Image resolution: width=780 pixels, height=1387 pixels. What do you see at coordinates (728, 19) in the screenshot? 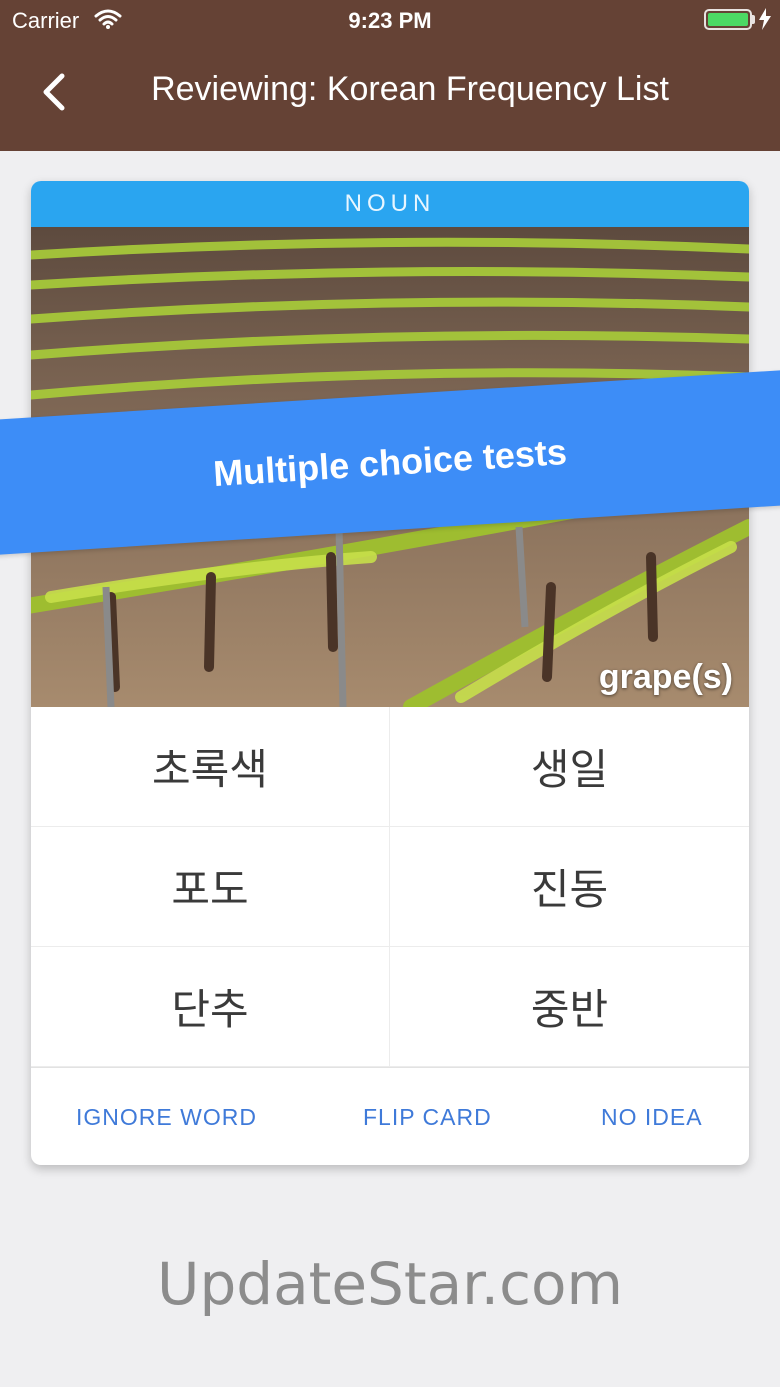
I see `battery-icon` at bounding box center [728, 19].